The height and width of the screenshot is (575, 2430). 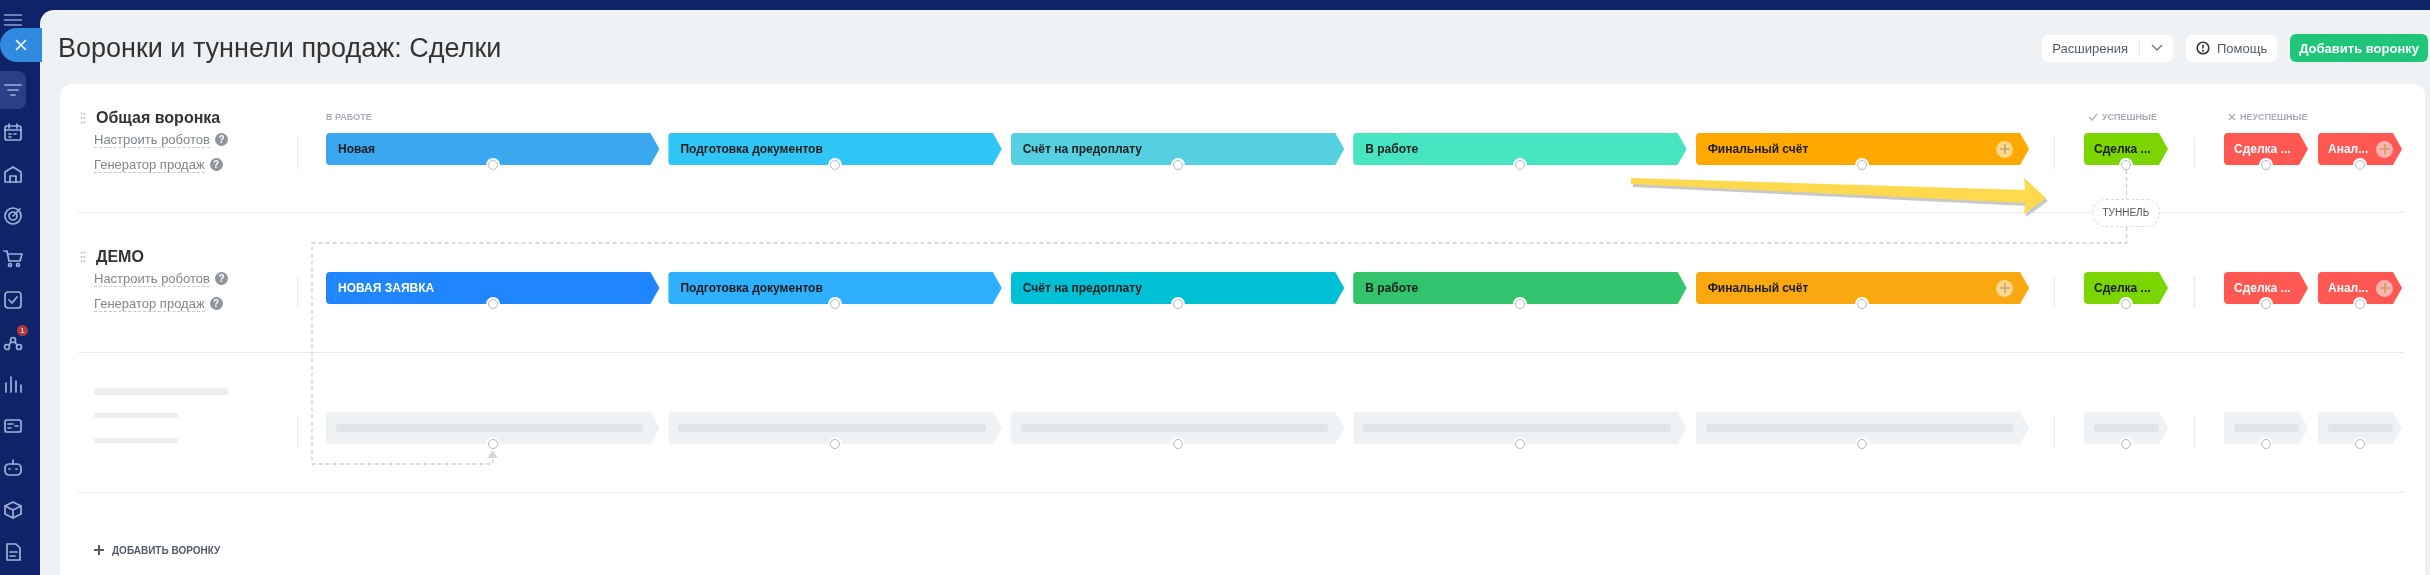 I want to click on target-icon, so click(x=13, y=216).